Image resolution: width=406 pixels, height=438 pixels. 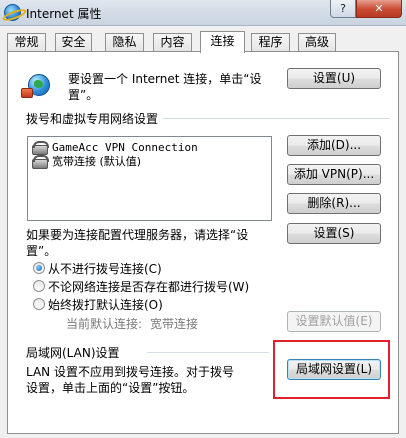 I want to click on lan-divider, so click(x=208, y=352).